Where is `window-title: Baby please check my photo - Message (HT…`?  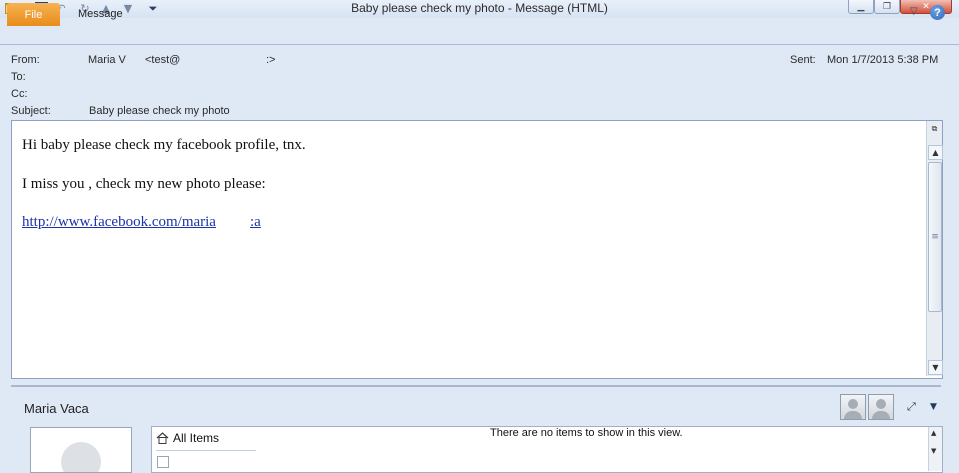 window-title: Baby please check my photo - Message (HT… is located at coordinates (479, 8).